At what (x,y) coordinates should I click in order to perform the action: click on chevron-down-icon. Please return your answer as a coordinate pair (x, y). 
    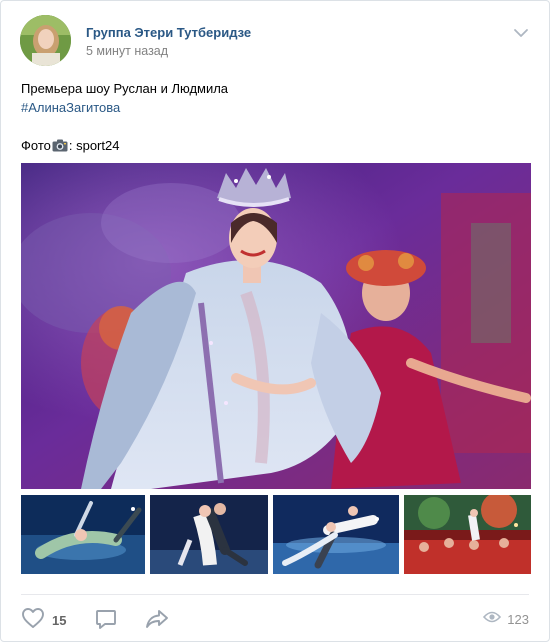
    Looking at the image, I should click on (521, 33).